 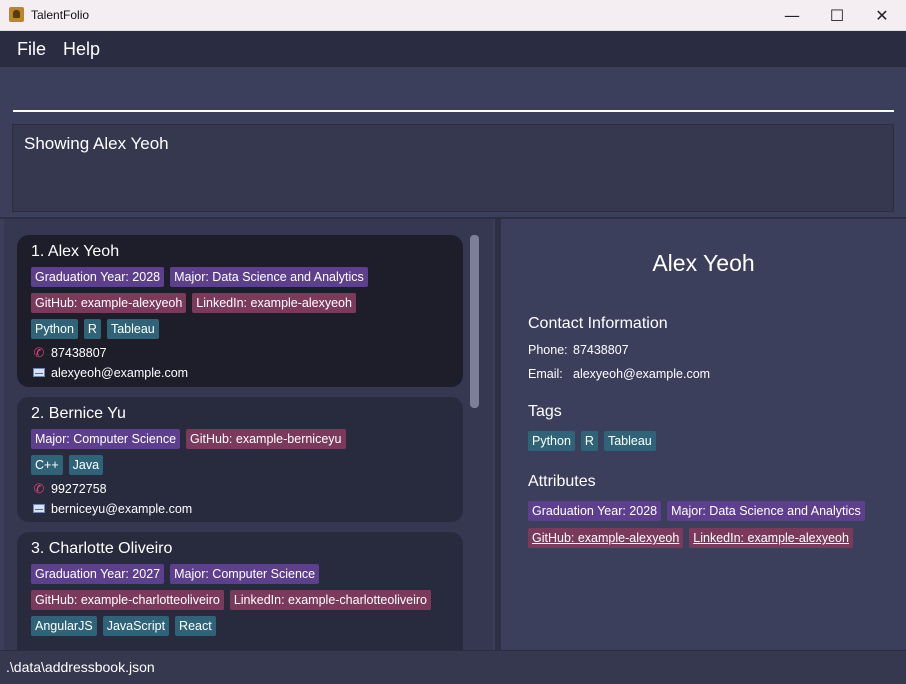 I want to click on phone-row: ✆ 87438807, so click(x=240, y=353).